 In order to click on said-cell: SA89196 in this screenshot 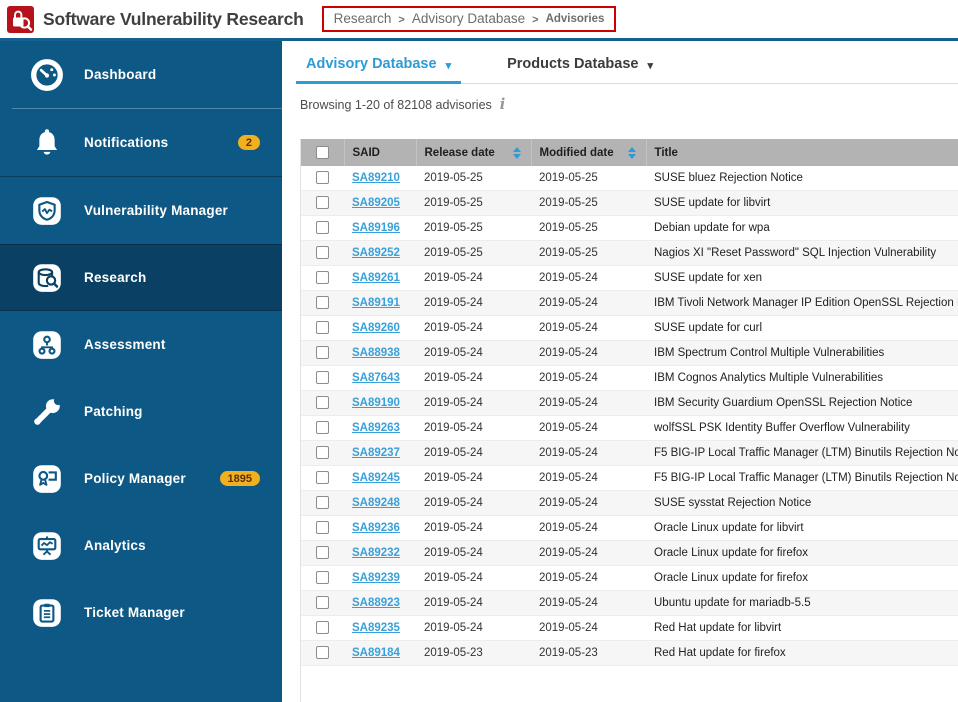, I will do `click(380, 228)`.